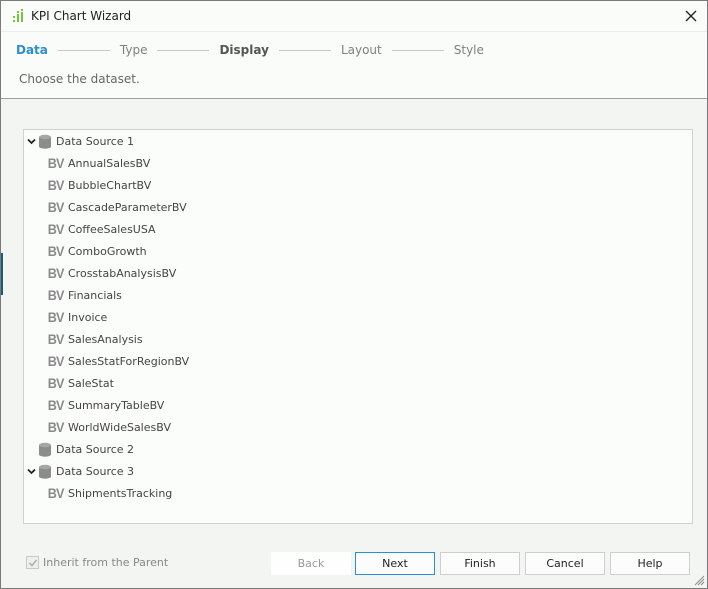  I want to click on business-view-label: Financials, so click(95, 295).